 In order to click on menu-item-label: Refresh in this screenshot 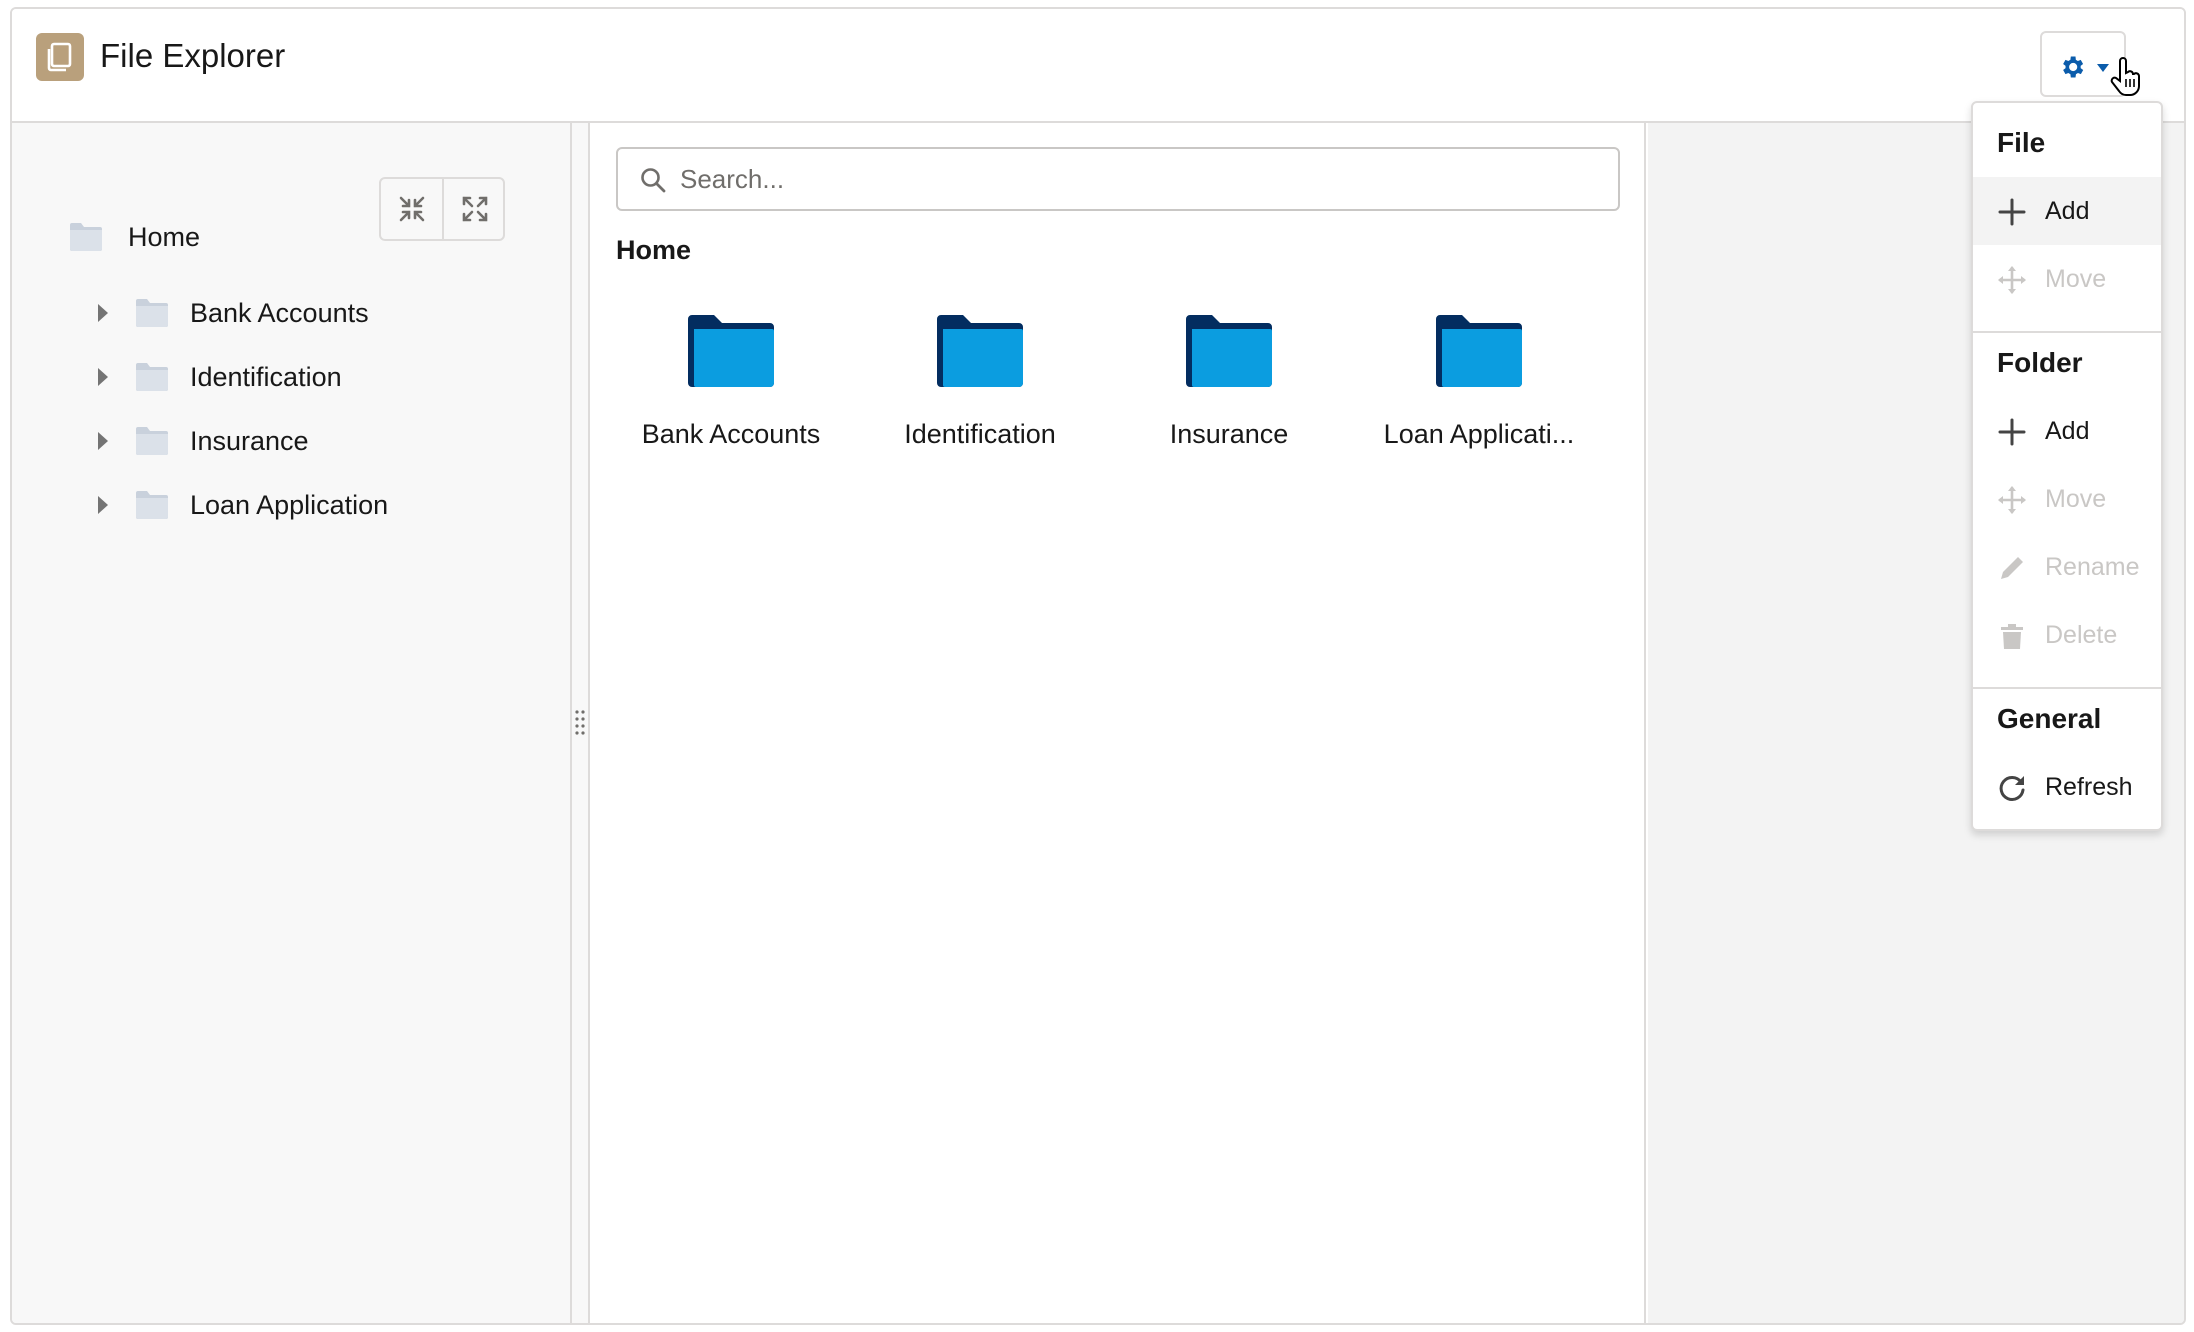, I will do `click(2089, 787)`.